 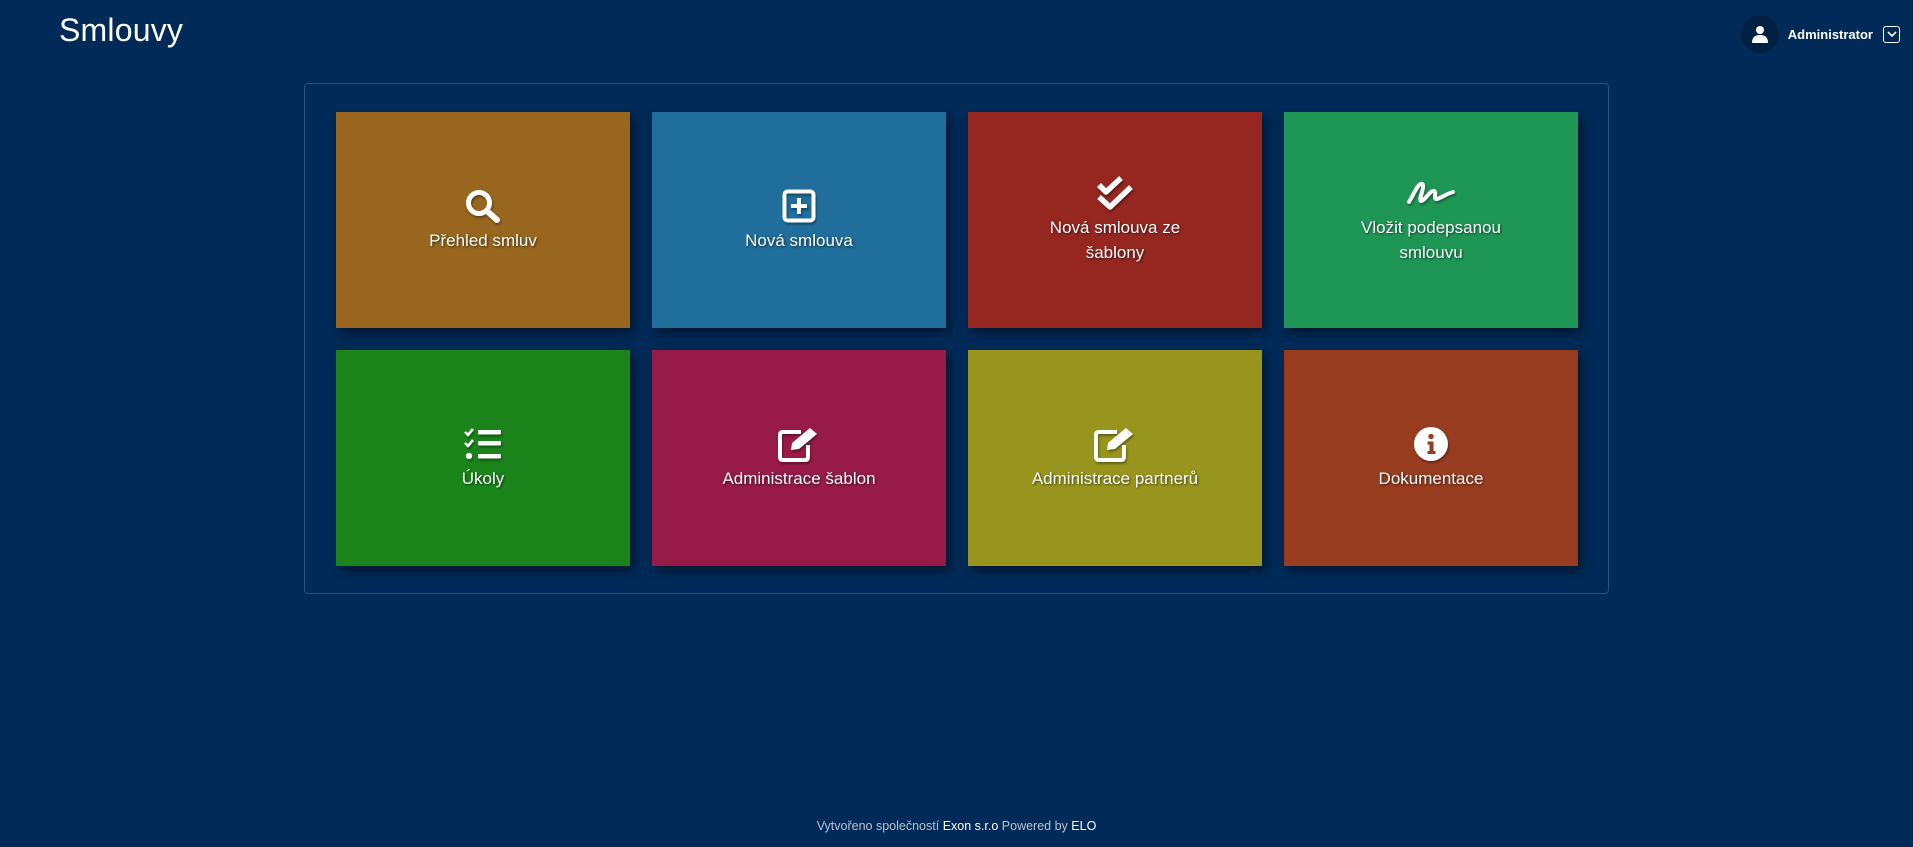 What do you see at coordinates (970, 826) in the screenshot?
I see `footer-company: Exon s.r.o` at bounding box center [970, 826].